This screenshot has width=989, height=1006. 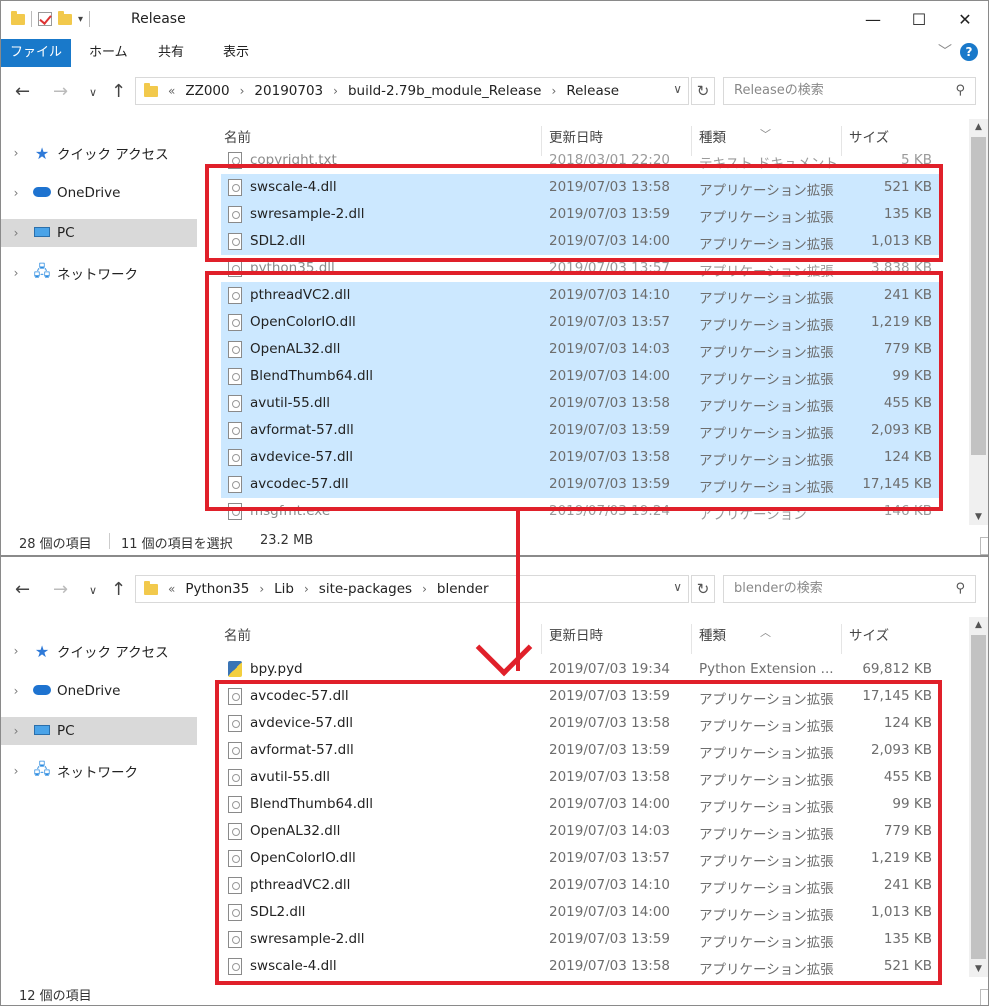 What do you see at coordinates (217, 589) in the screenshot?
I see `breadcrumb-item: Python35` at bounding box center [217, 589].